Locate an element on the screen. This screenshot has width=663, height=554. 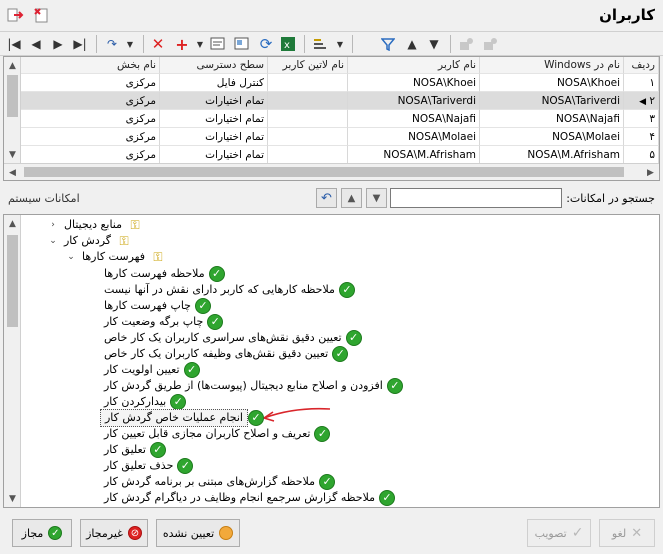
tree-node: ✓ بیدارکردن کار is located at coordinates (143, 402).